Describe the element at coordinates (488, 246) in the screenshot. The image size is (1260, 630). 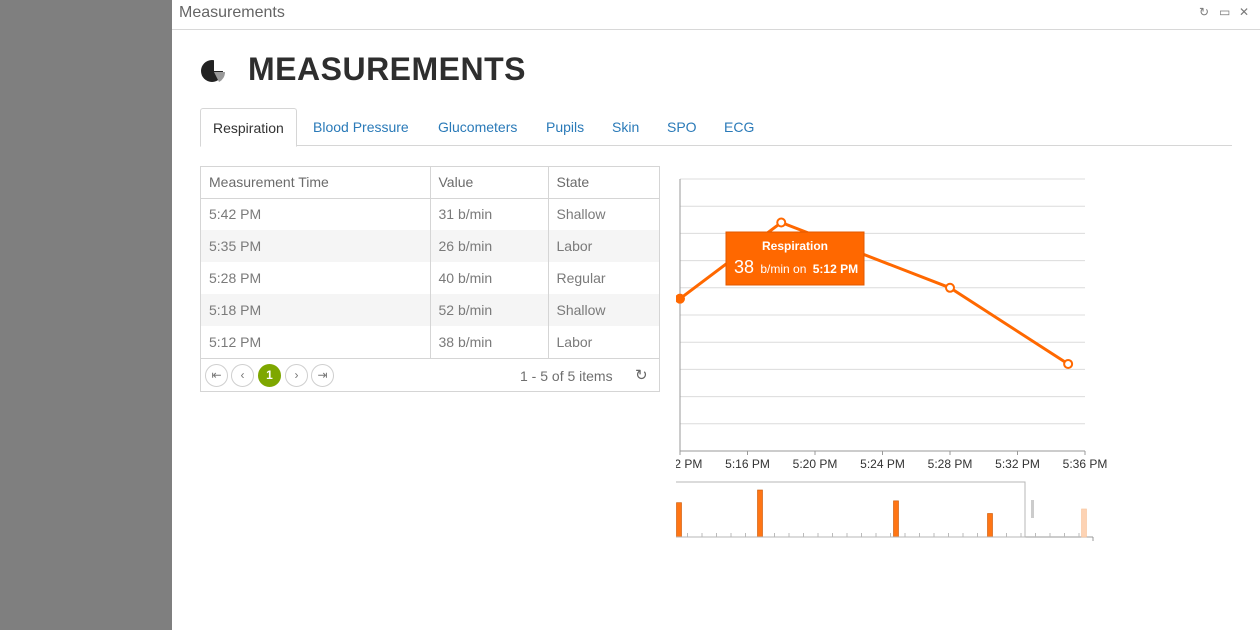
I see `cell-value: 26 b/min` at that location.